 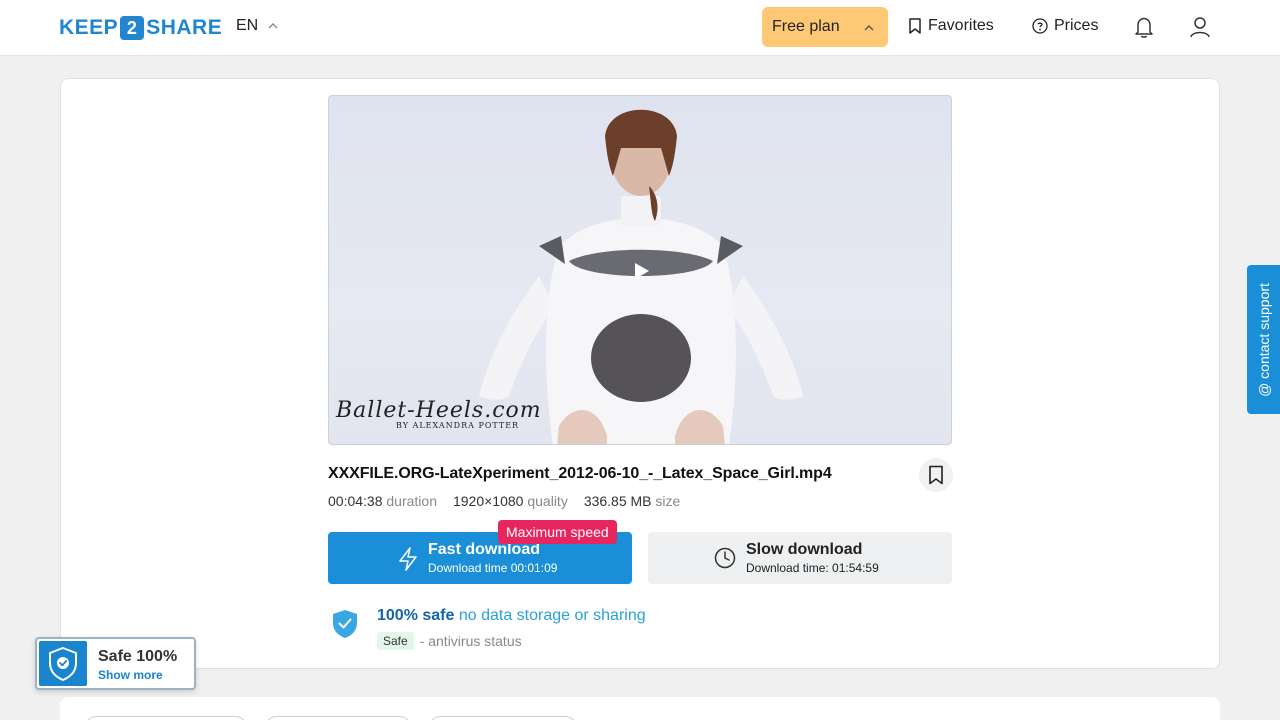 I want to click on logo-text-mid: 2, so click(x=132, y=28).